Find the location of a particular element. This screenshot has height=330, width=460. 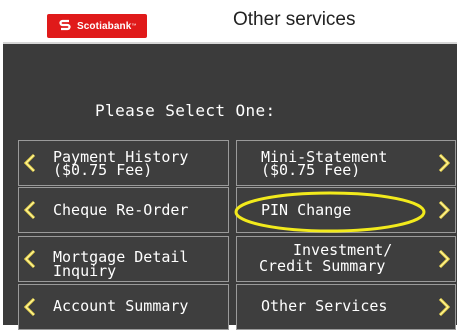

payment-history-button: Payment History ($0.75 Fee) is located at coordinates (123, 163).